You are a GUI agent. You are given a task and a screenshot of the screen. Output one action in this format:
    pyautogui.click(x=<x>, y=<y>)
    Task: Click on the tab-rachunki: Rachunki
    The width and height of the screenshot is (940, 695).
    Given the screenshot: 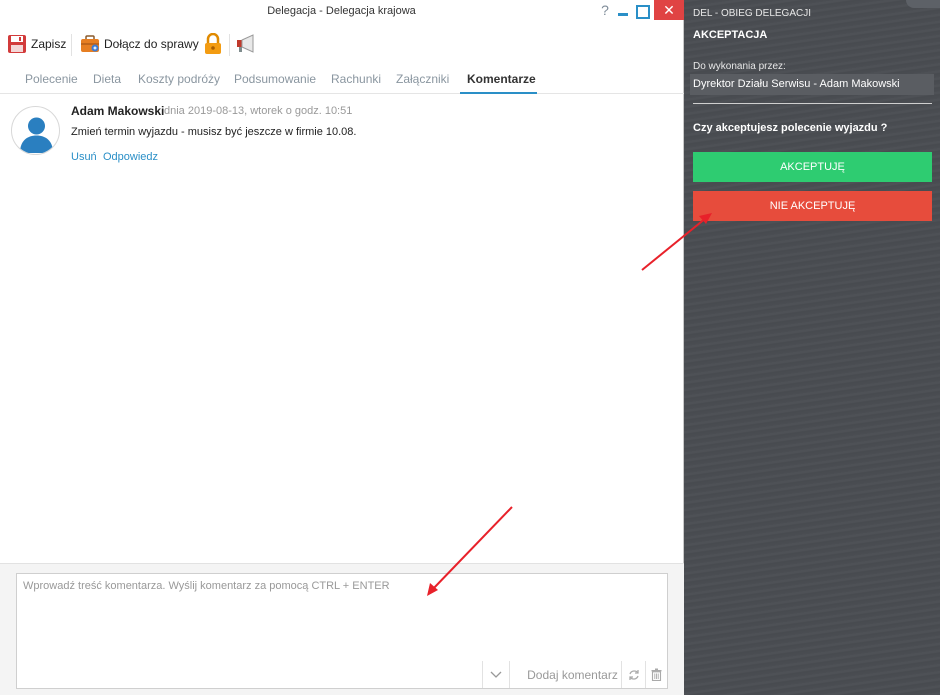 What is the action you would take?
    pyautogui.click(x=356, y=79)
    